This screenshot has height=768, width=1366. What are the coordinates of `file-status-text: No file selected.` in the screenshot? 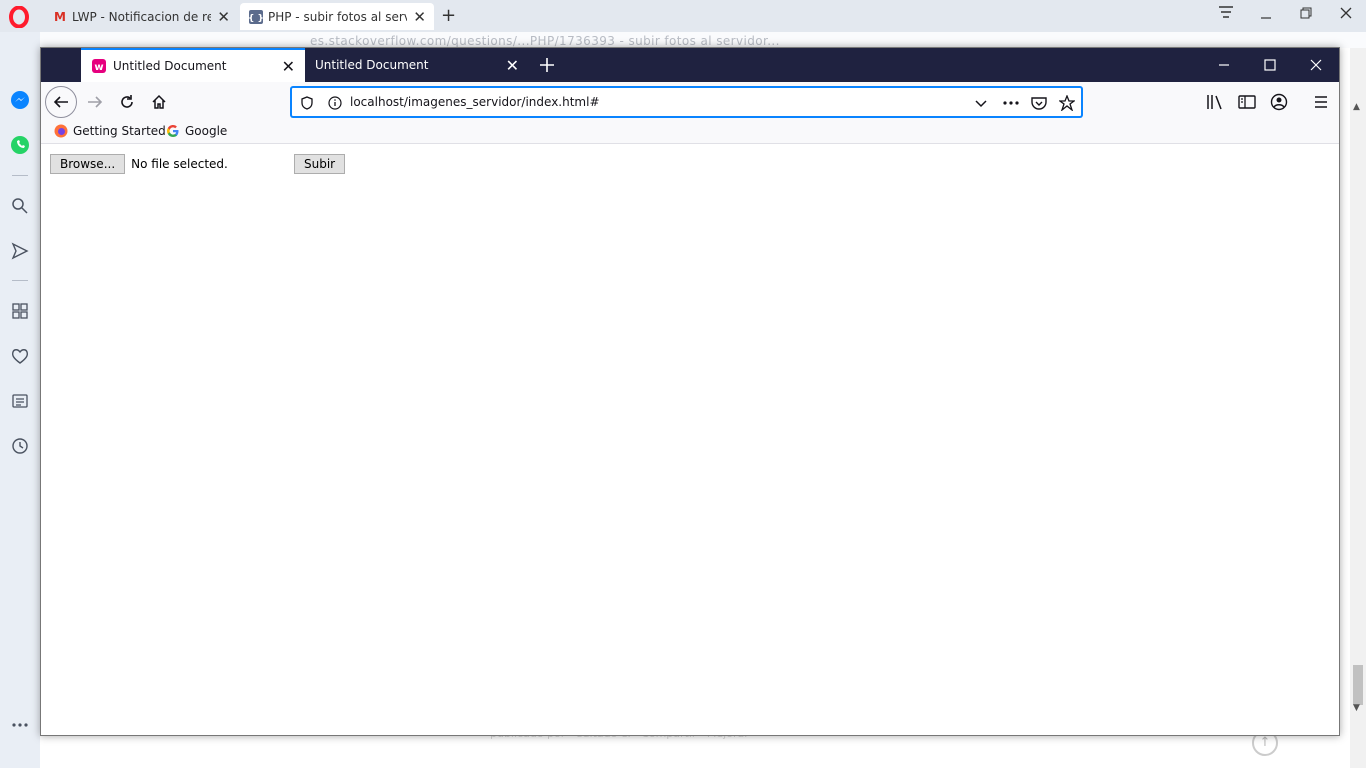 It's located at (179, 164).